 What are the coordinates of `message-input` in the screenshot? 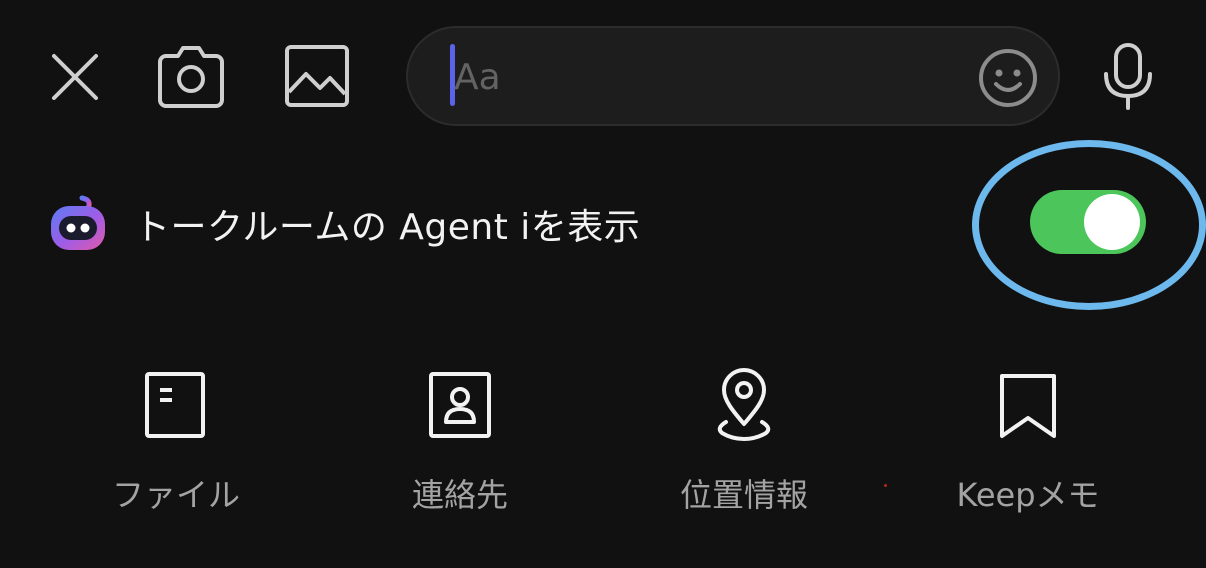 It's located at (704, 77).